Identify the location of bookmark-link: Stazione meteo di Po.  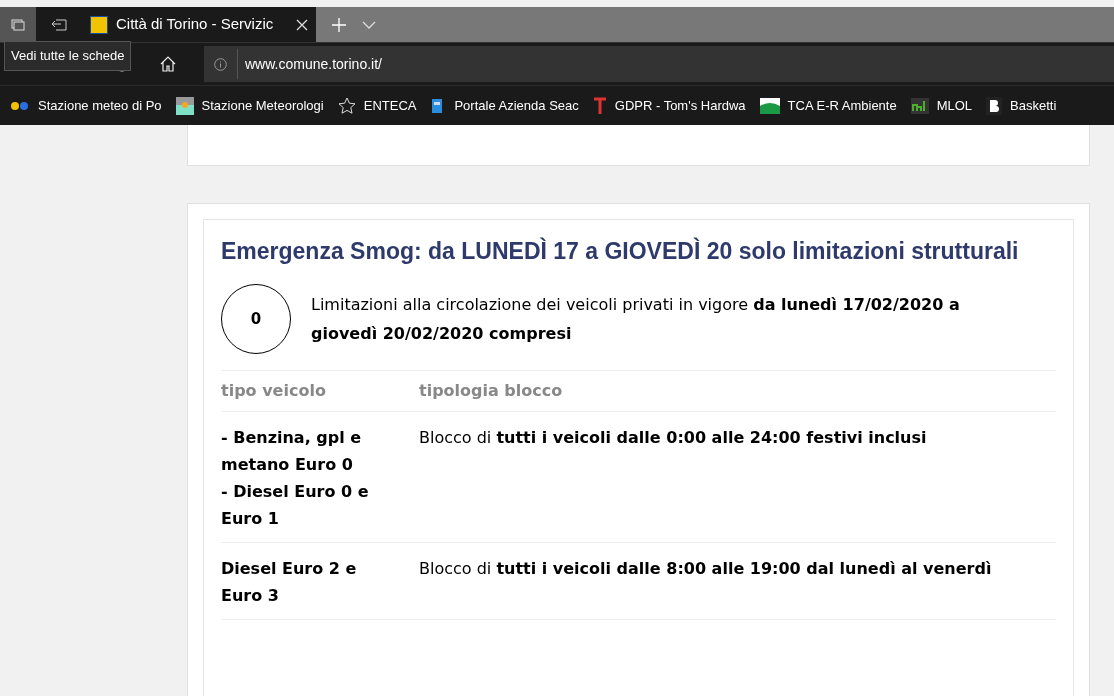
(100, 105).